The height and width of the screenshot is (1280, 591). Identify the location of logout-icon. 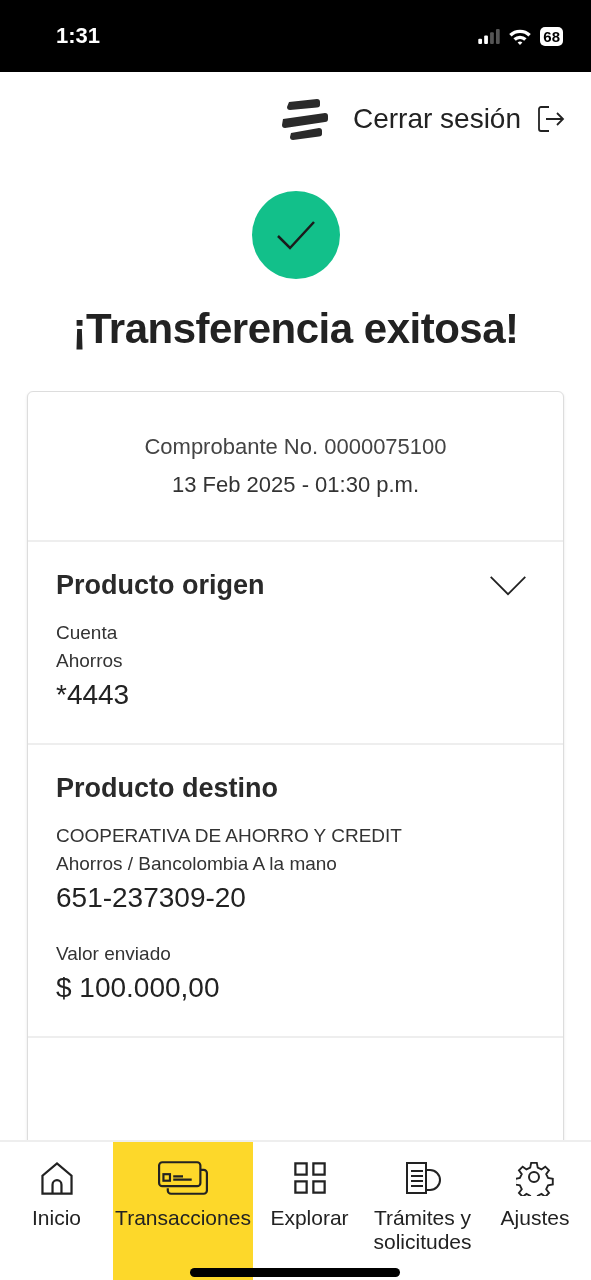
(551, 118).